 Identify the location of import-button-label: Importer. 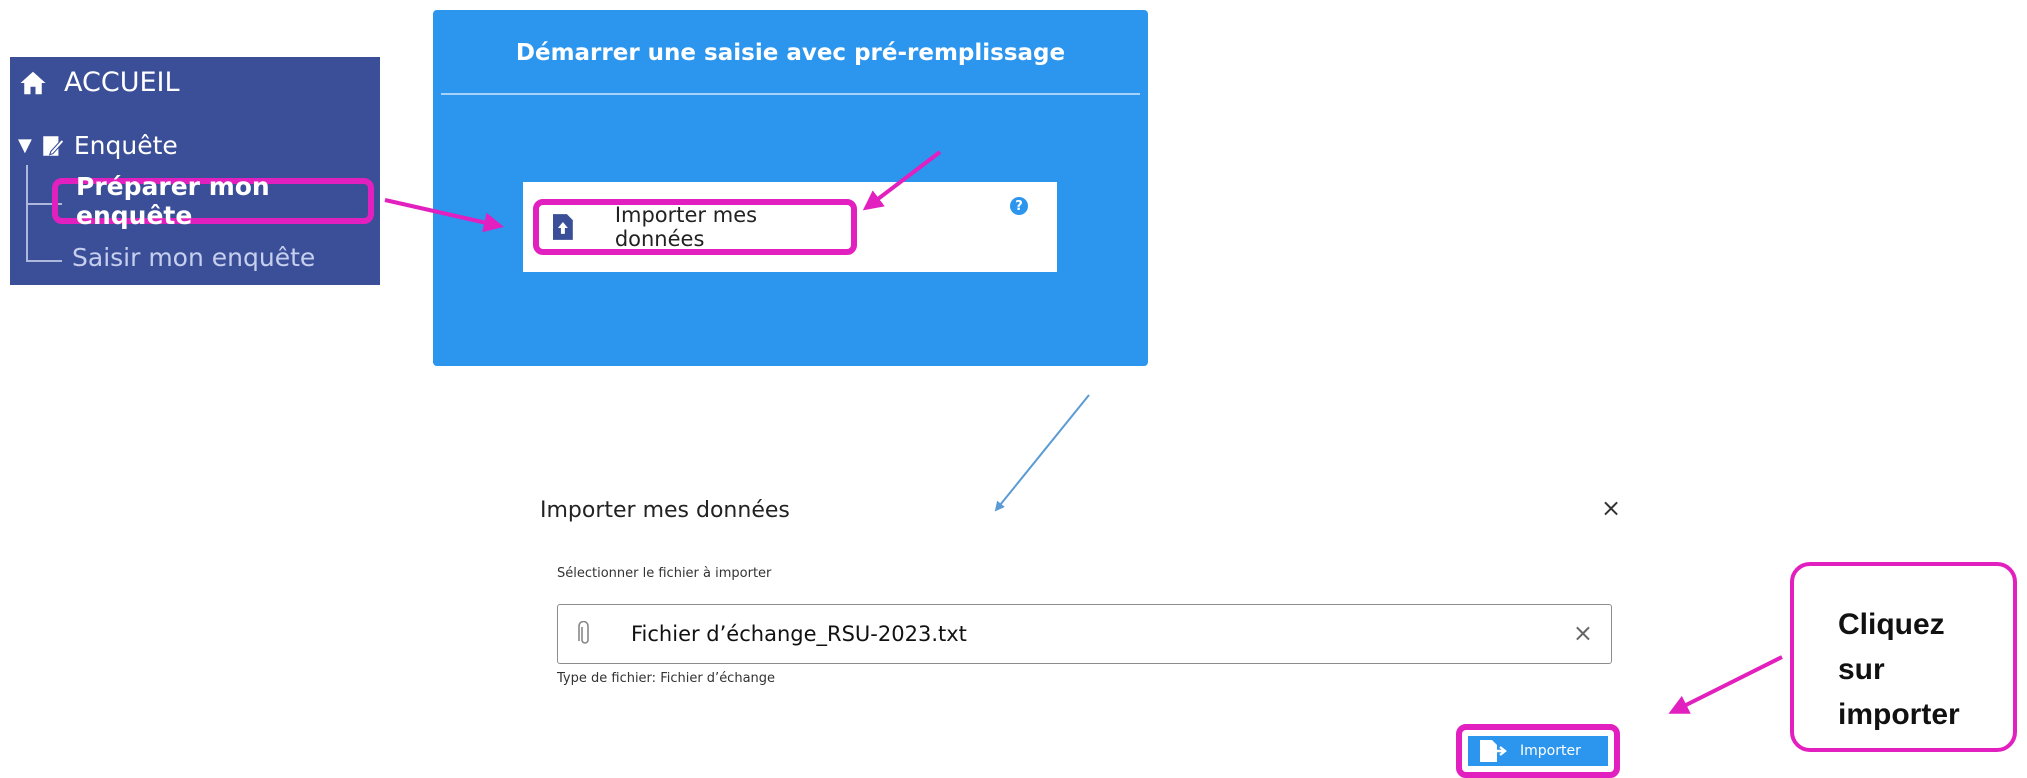
(1550, 751).